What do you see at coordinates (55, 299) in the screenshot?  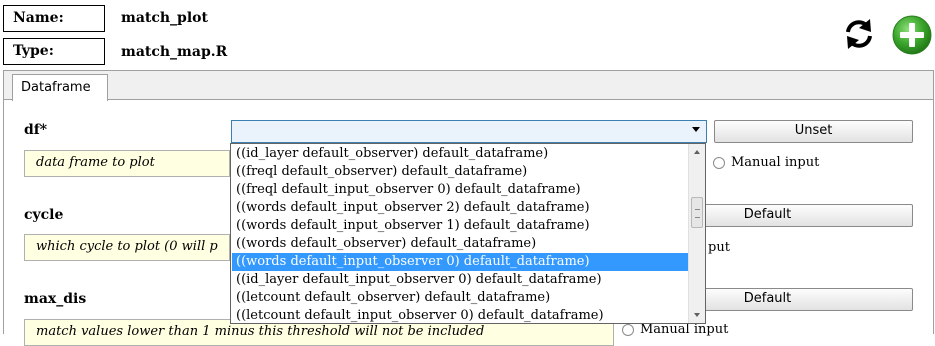 I see `param-max-dis-name: max_dis` at bounding box center [55, 299].